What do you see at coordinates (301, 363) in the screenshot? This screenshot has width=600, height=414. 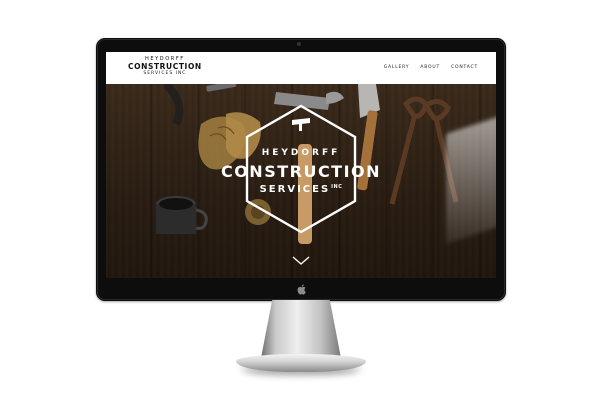 I see `monitor-stand-base` at bounding box center [301, 363].